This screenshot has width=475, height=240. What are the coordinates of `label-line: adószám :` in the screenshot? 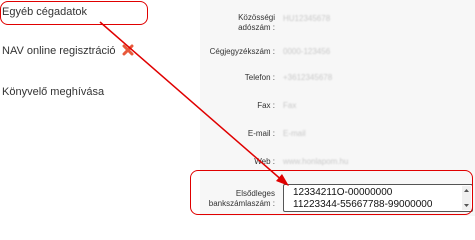 It's located at (256, 27).